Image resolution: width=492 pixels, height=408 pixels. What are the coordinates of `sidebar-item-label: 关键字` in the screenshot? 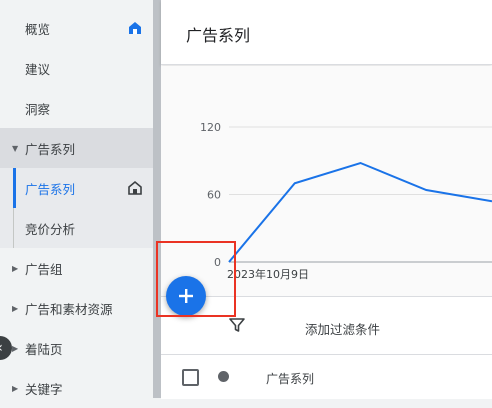 It's located at (44, 388).